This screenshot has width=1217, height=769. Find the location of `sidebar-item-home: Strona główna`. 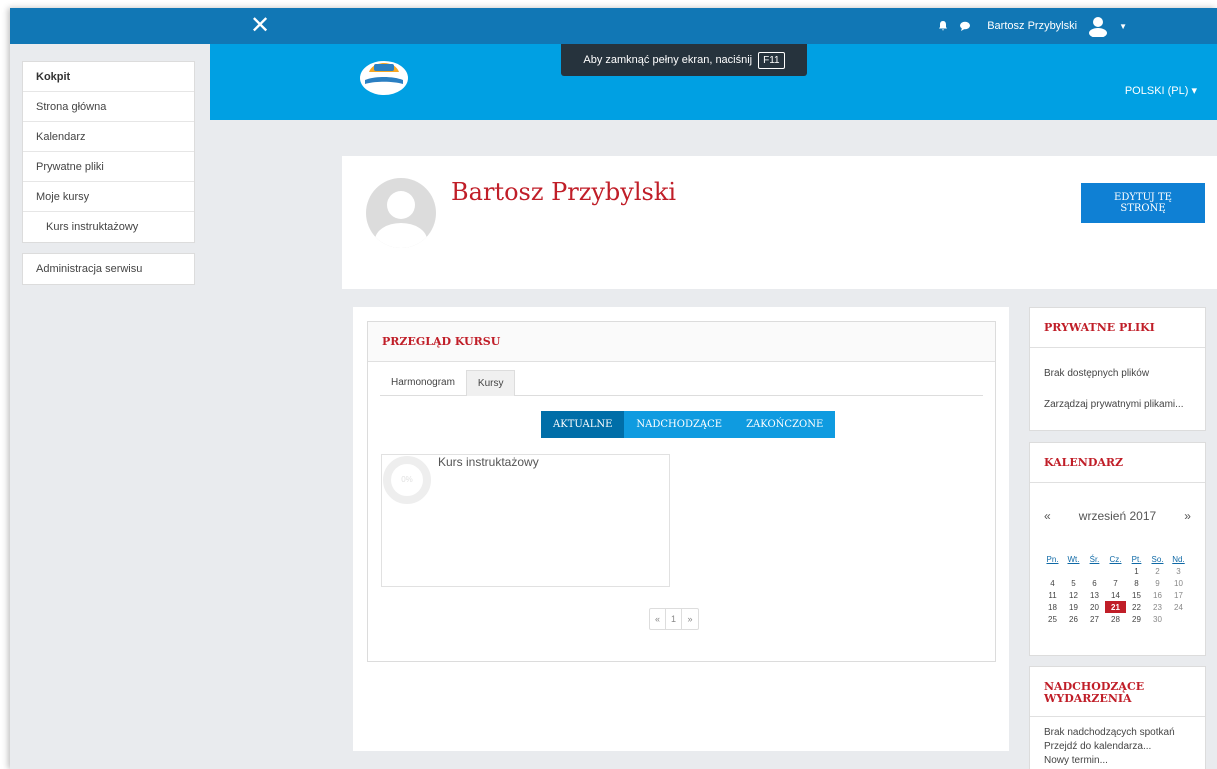

sidebar-item-home: Strona główna is located at coordinates (108, 107).